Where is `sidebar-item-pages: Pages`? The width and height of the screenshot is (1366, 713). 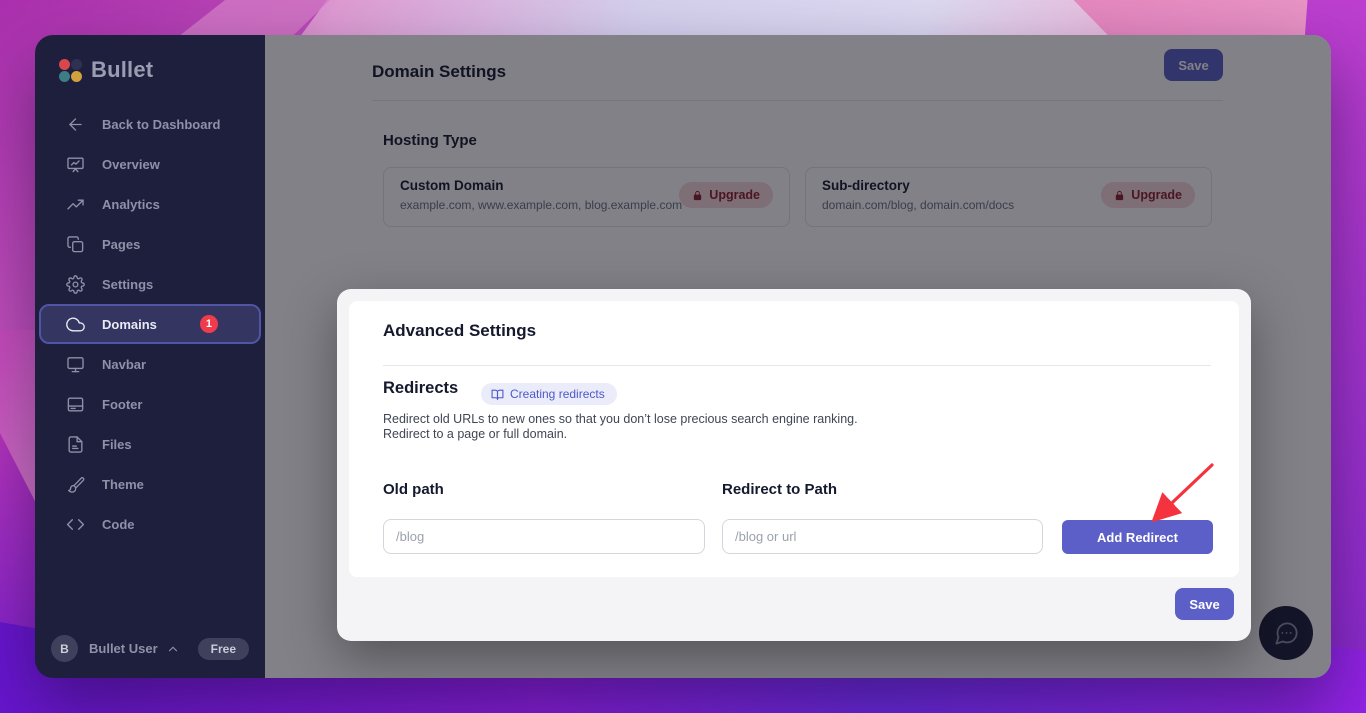 sidebar-item-pages: Pages is located at coordinates (150, 244).